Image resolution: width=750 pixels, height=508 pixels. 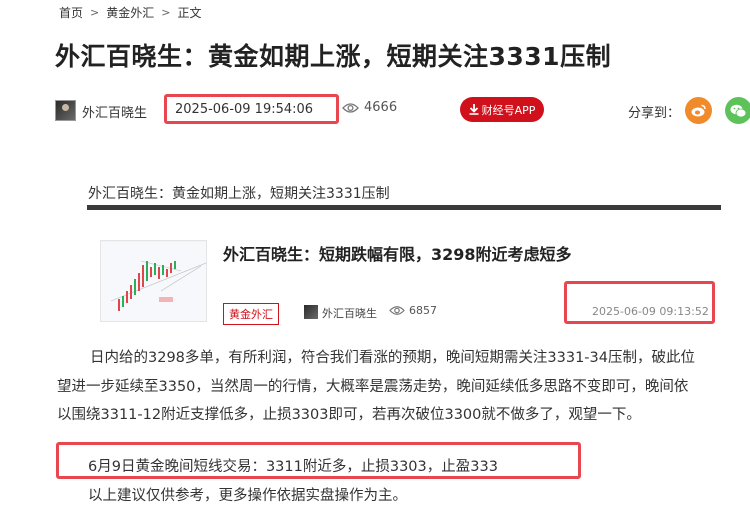 What do you see at coordinates (397, 253) in the screenshot?
I see `card-title: 外汇百晓生：短期跌幅有限，3298附近考虑短多` at bounding box center [397, 253].